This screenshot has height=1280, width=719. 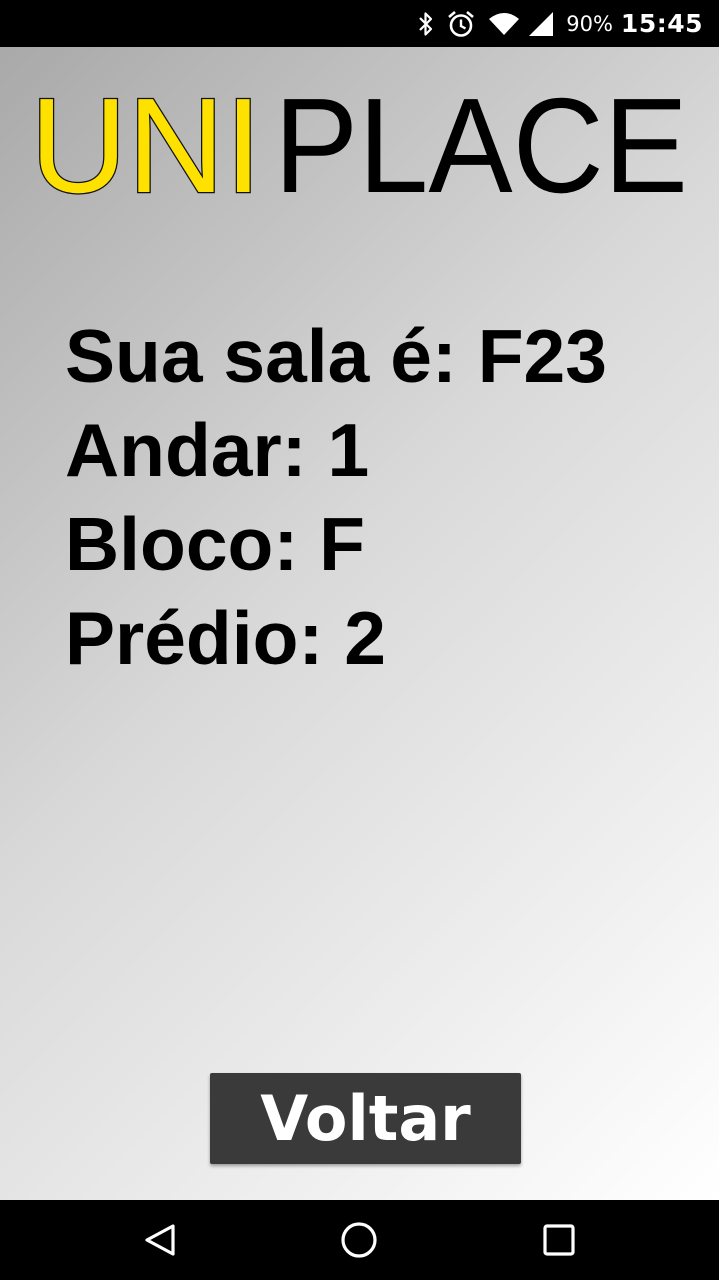 What do you see at coordinates (217, 450) in the screenshot?
I see `floor-line: Andar: 1` at bounding box center [217, 450].